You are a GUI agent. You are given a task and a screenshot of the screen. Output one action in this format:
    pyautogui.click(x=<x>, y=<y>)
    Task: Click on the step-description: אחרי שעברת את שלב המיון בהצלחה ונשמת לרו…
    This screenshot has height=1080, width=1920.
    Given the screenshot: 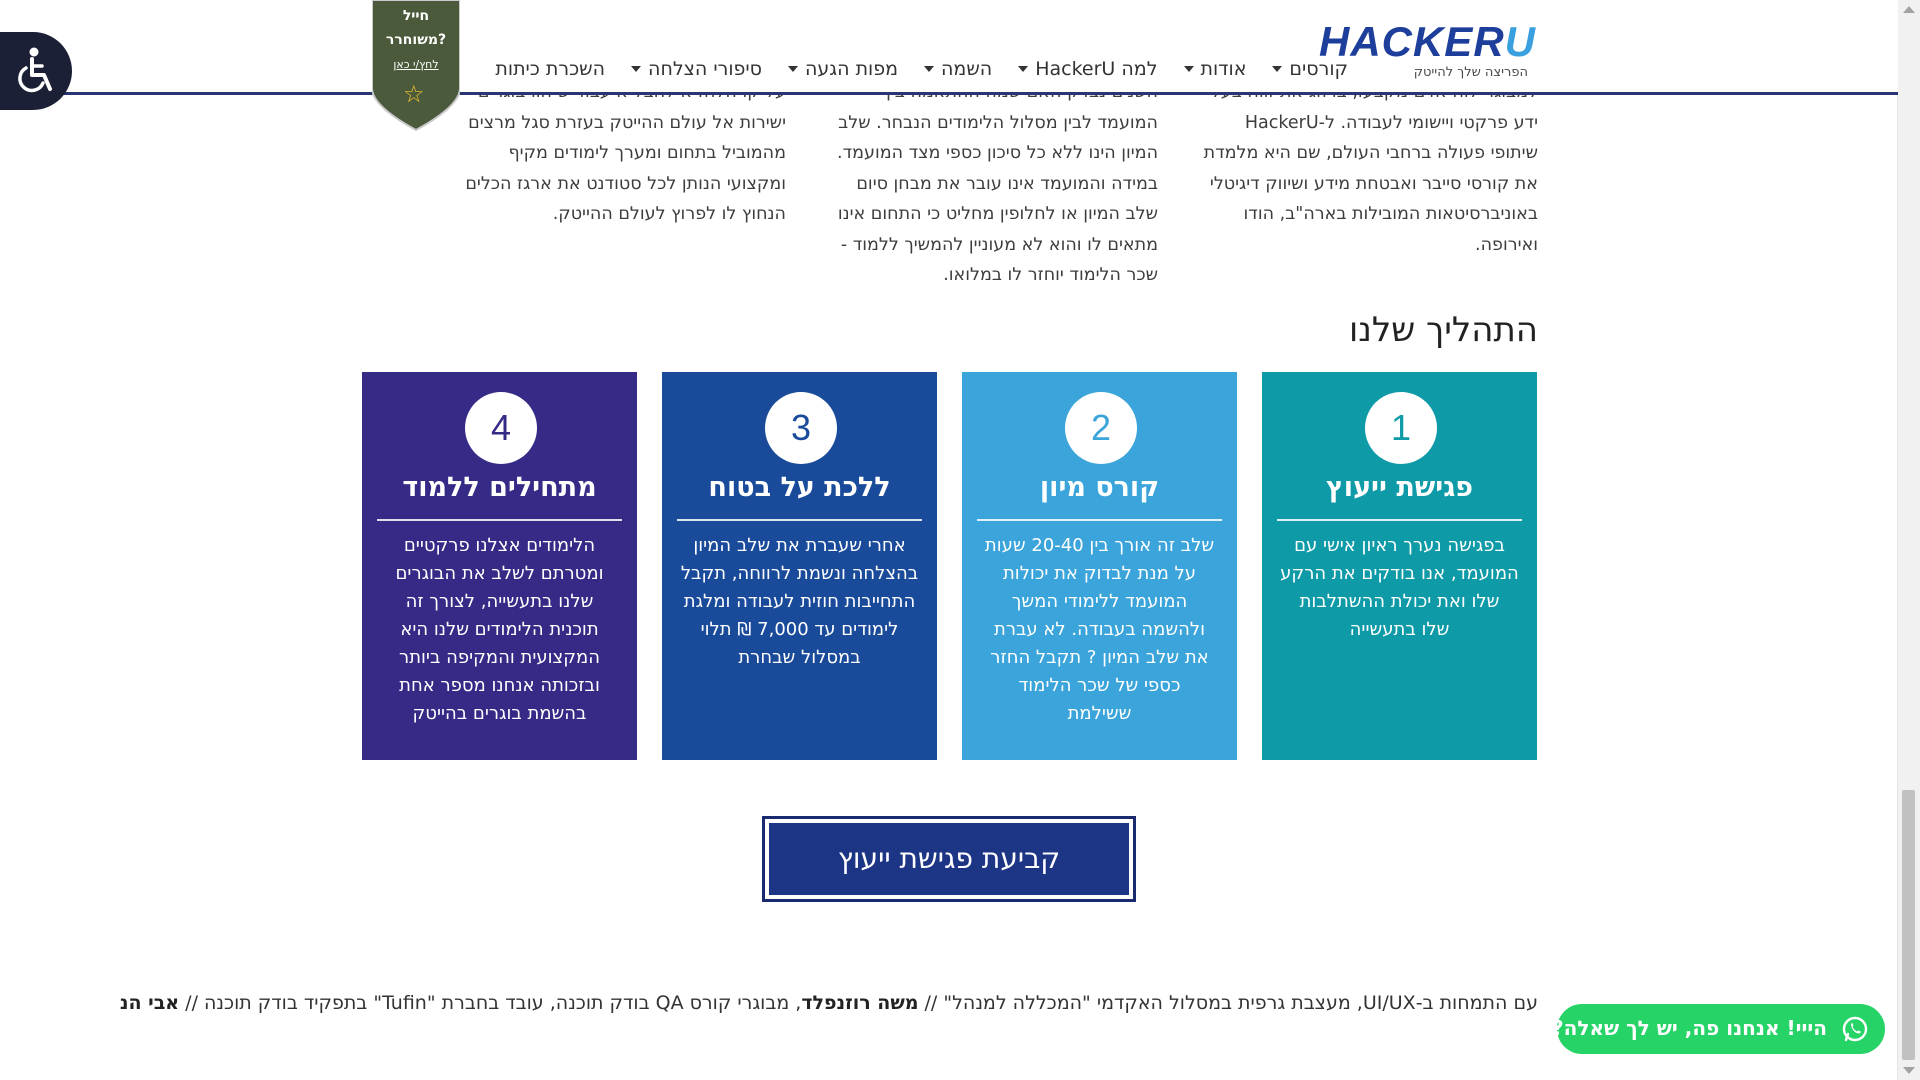 What is the action you would take?
    pyautogui.click(x=799, y=602)
    